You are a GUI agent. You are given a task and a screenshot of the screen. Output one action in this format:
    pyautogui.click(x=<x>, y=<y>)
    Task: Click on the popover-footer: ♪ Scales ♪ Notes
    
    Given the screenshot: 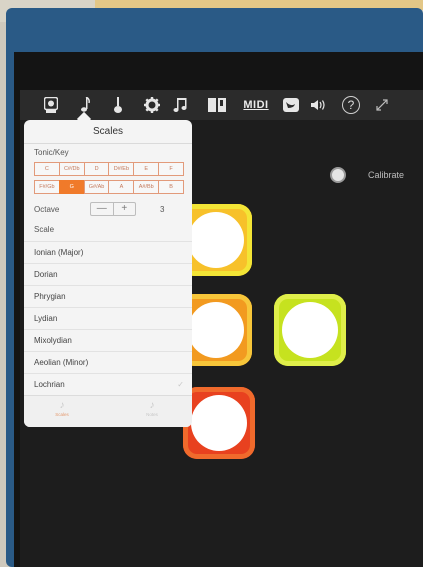 What is the action you would take?
    pyautogui.click(x=108, y=411)
    